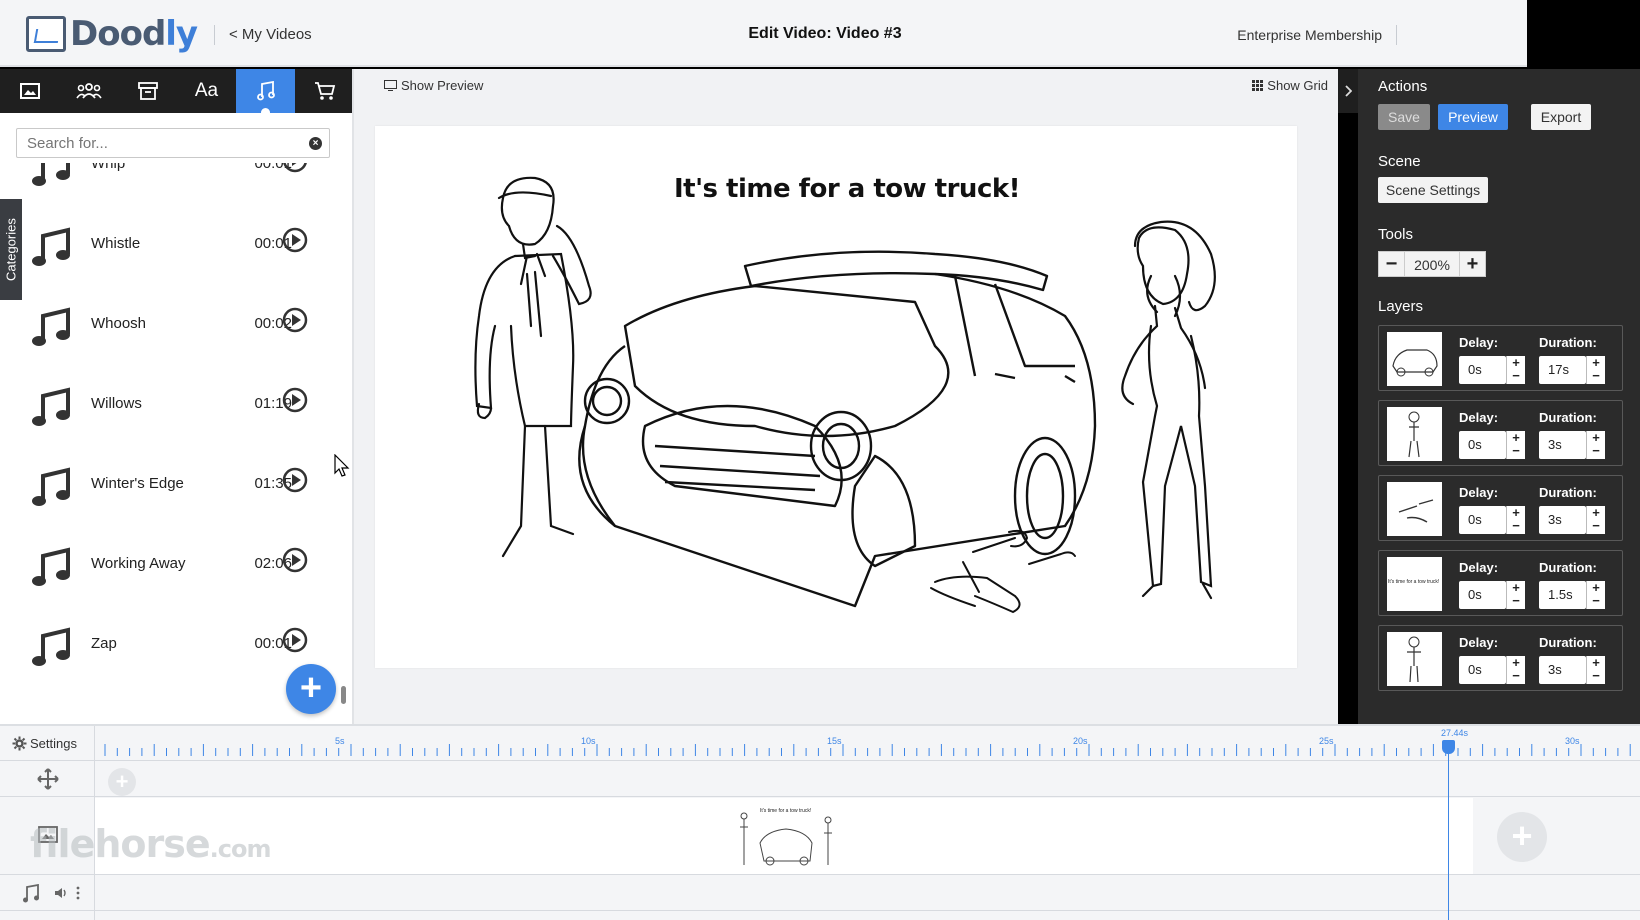 The width and height of the screenshot is (1640, 920). I want to click on playhead-time: 27.44s, so click(1455, 733).